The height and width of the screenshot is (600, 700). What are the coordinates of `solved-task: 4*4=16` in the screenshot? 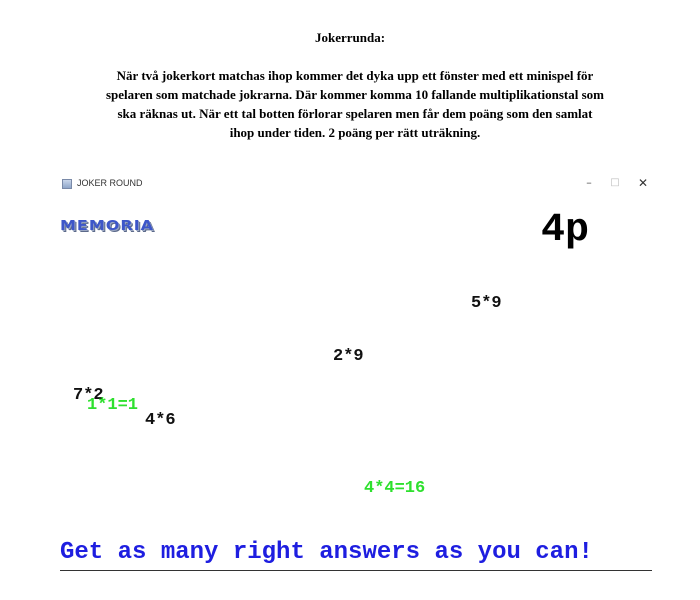 It's located at (395, 488).